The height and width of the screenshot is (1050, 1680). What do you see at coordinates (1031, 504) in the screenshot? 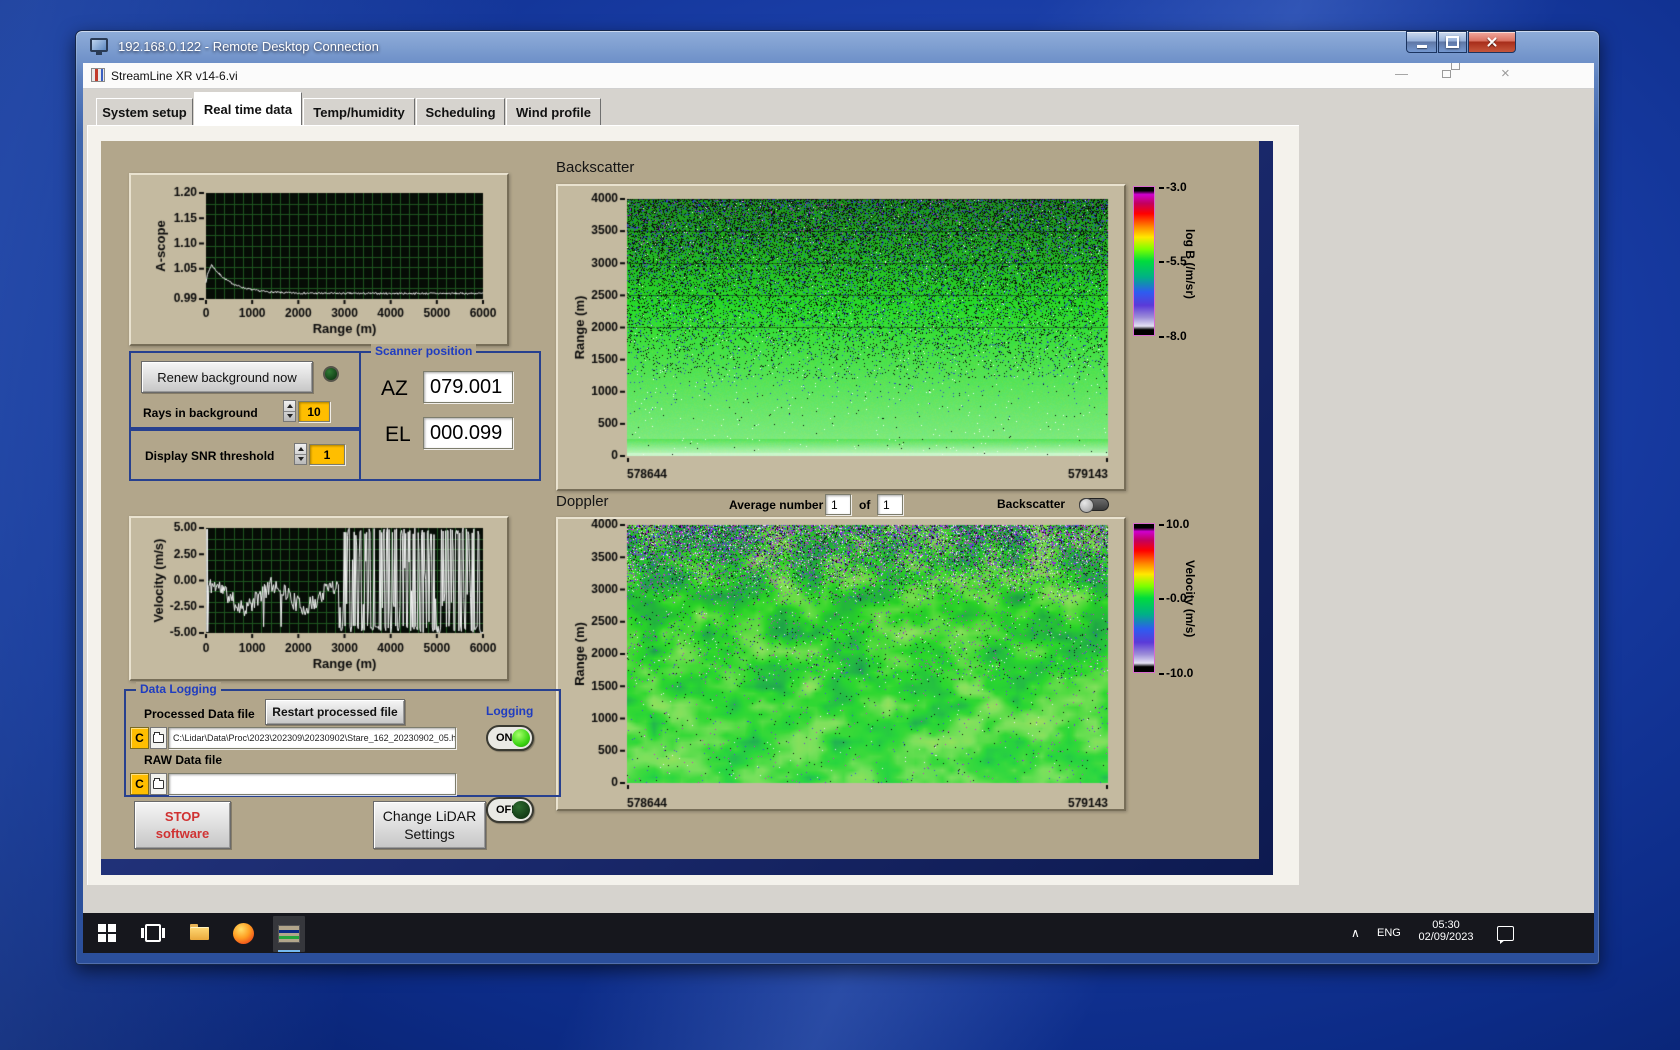
I see `backscatter-toggle-label: Backscatter` at bounding box center [1031, 504].